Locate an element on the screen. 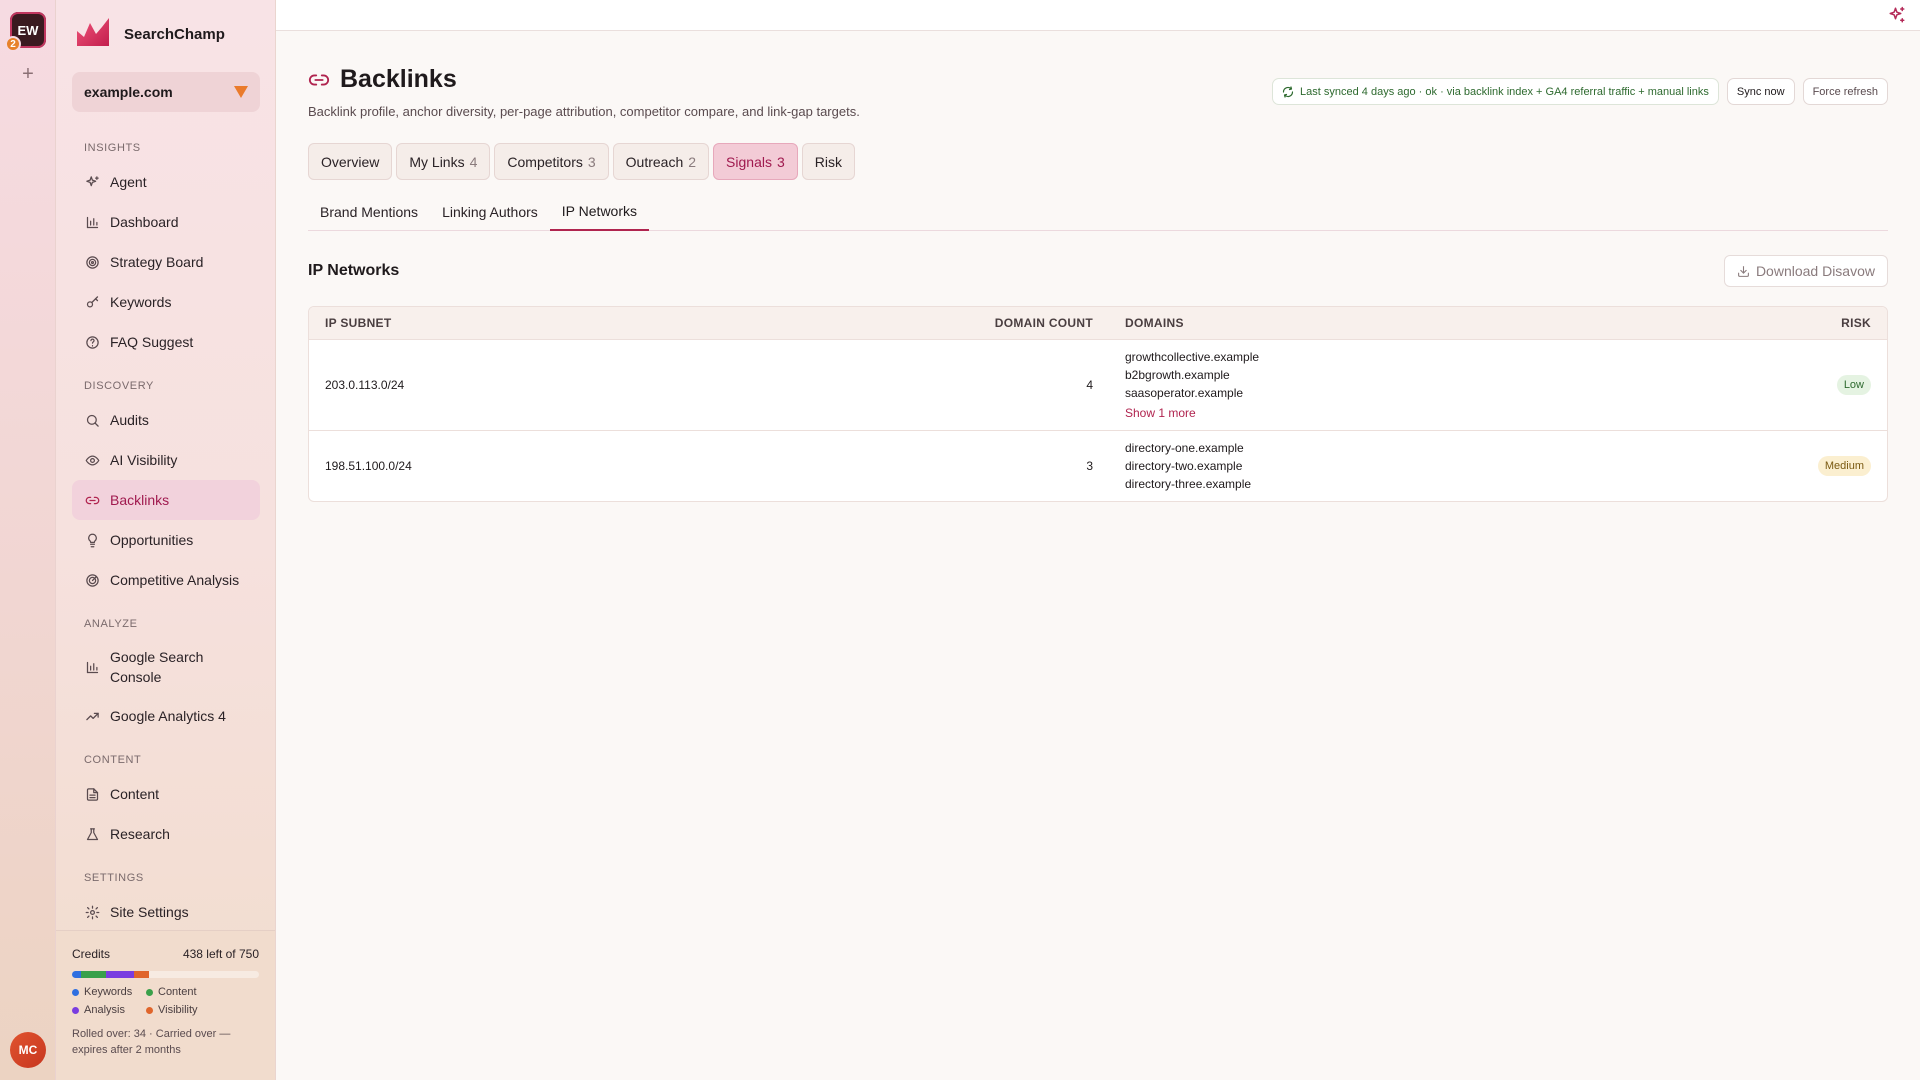 This screenshot has height=1080, width=1920. user-avatar: MC is located at coordinates (28, 1050).